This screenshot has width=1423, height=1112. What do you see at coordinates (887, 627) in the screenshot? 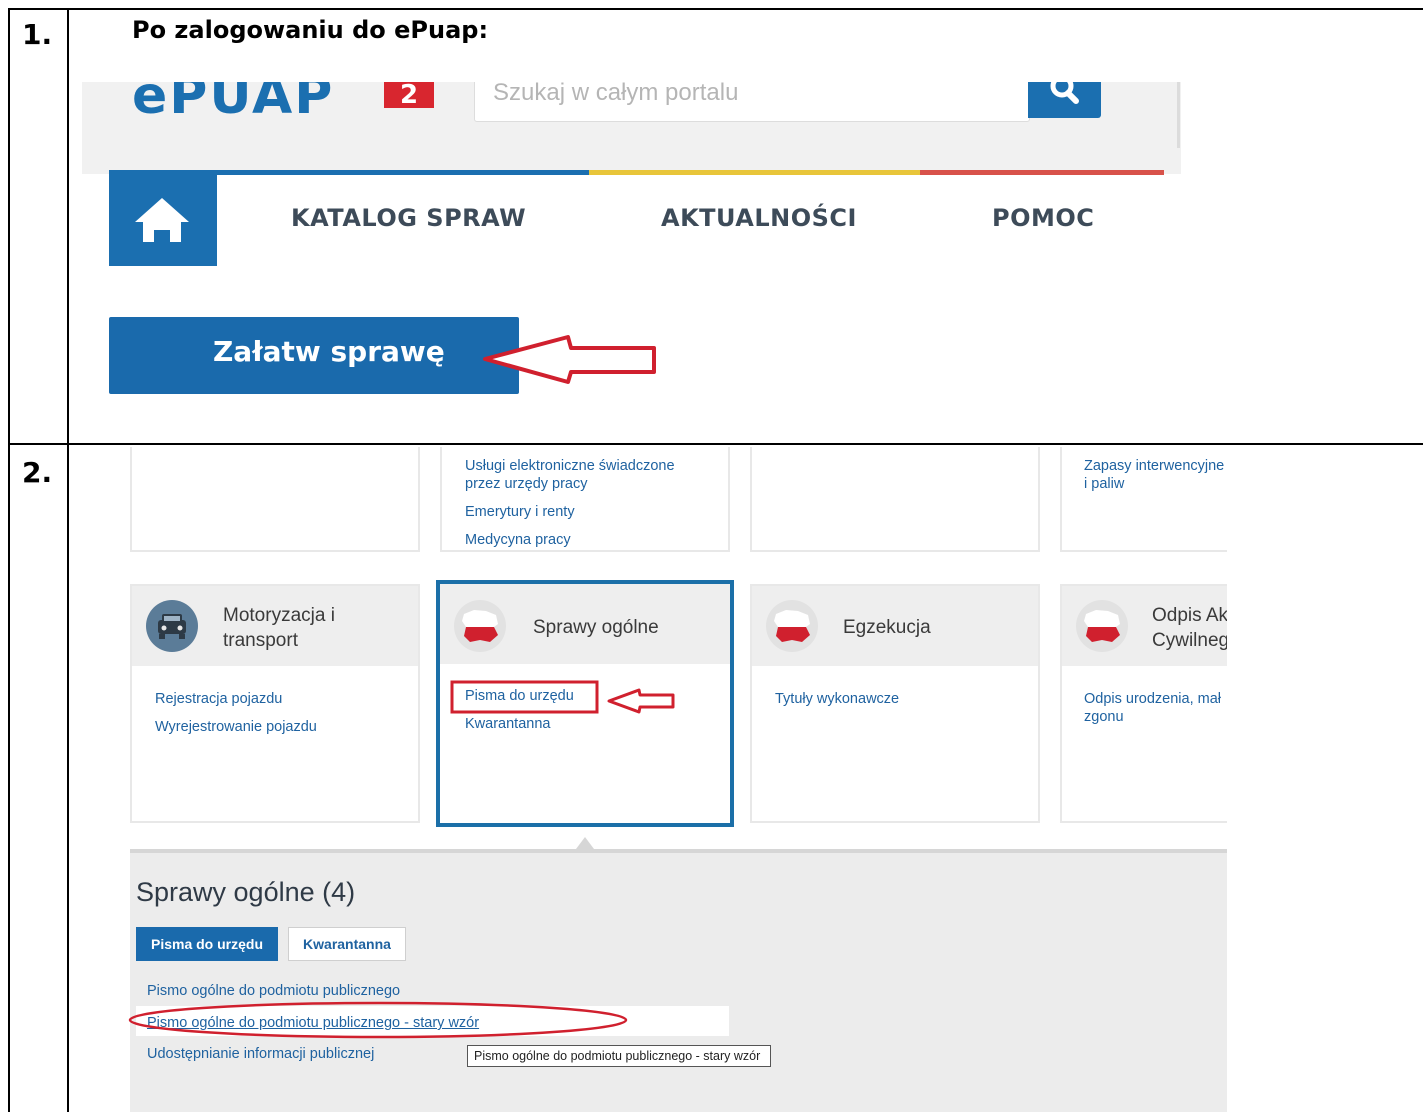
I see `card-title: Egzekucja` at bounding box center [887, 627].